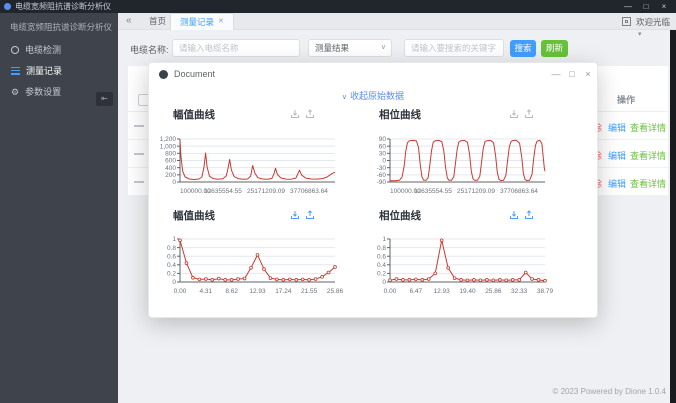  Describe the element at coordinates (383, 139) in the screenshot. I see `svg-text: 90` at that location.